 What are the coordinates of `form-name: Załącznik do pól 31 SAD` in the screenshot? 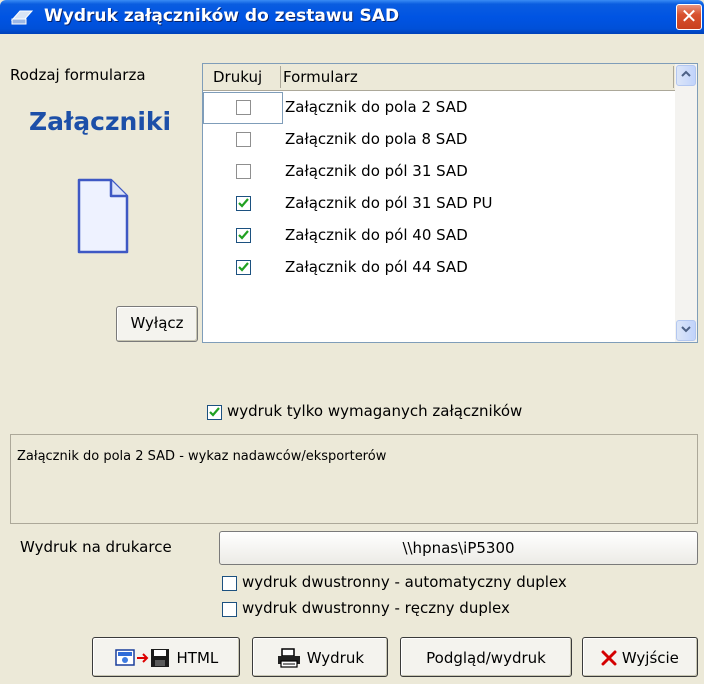 It's located at (376, 171).